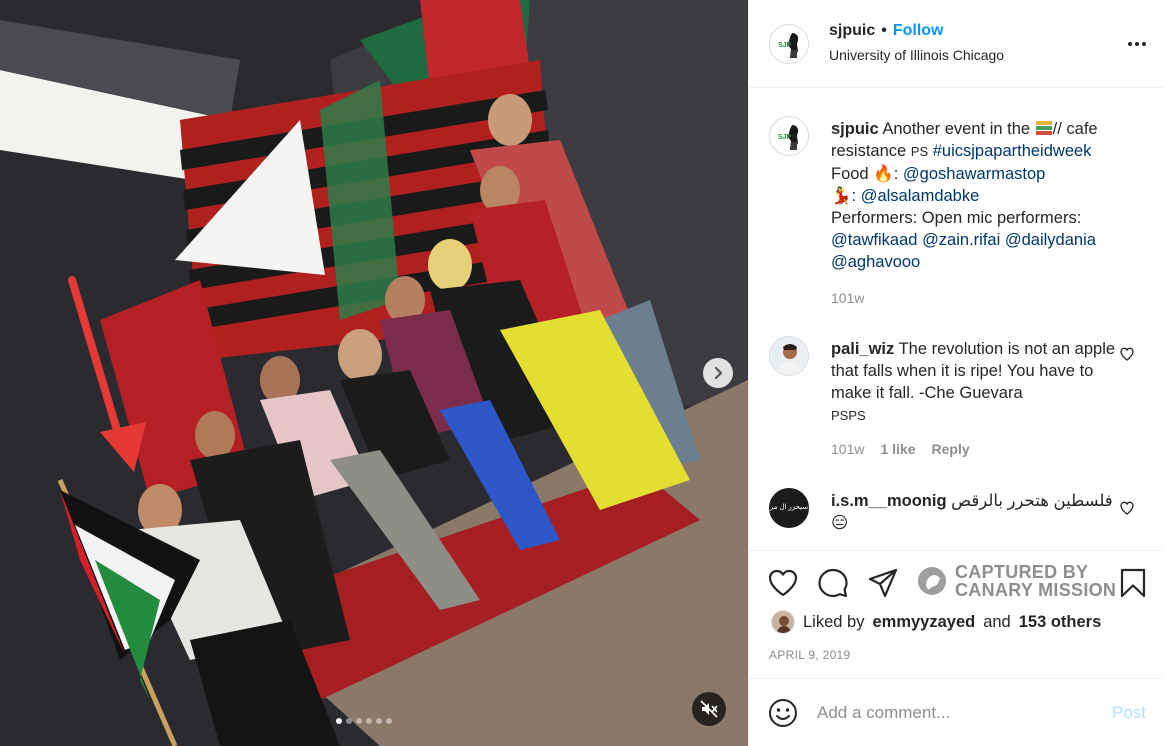  I want to click on comment-username: i.s.m__moonig, so click(889, 501).